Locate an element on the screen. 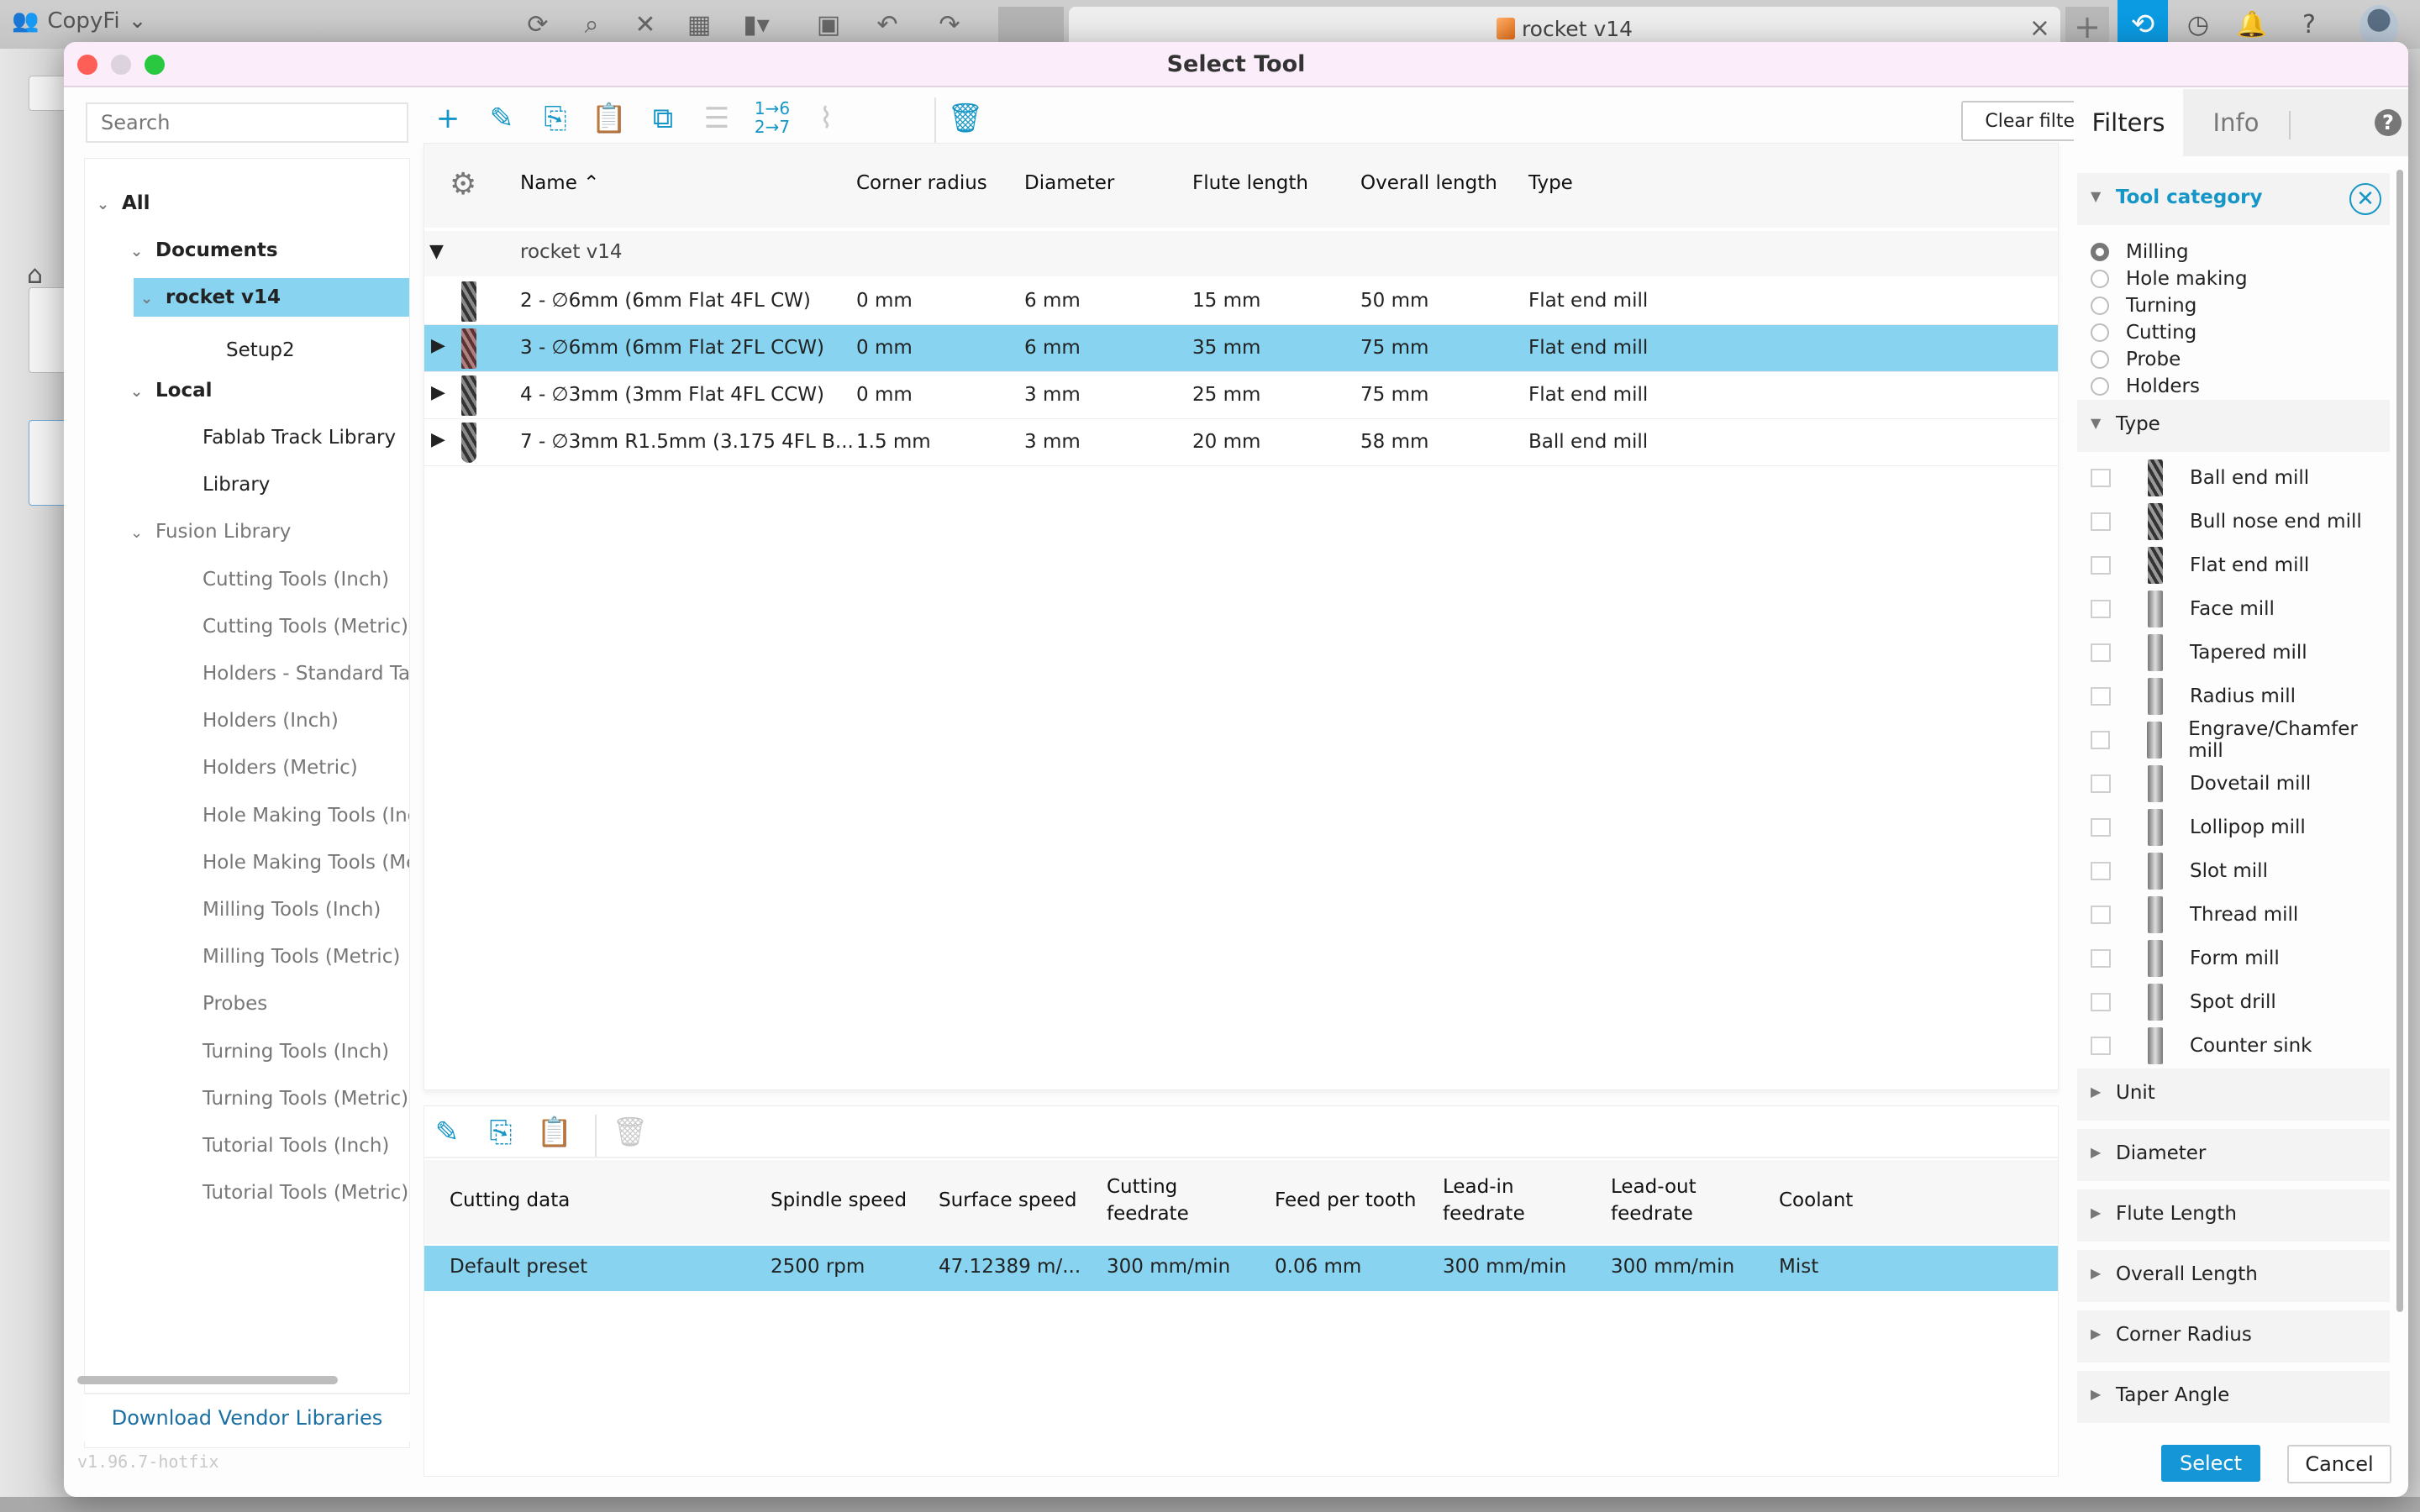  column-header-diameter: Diameter is located at coordinates (1069, 183).